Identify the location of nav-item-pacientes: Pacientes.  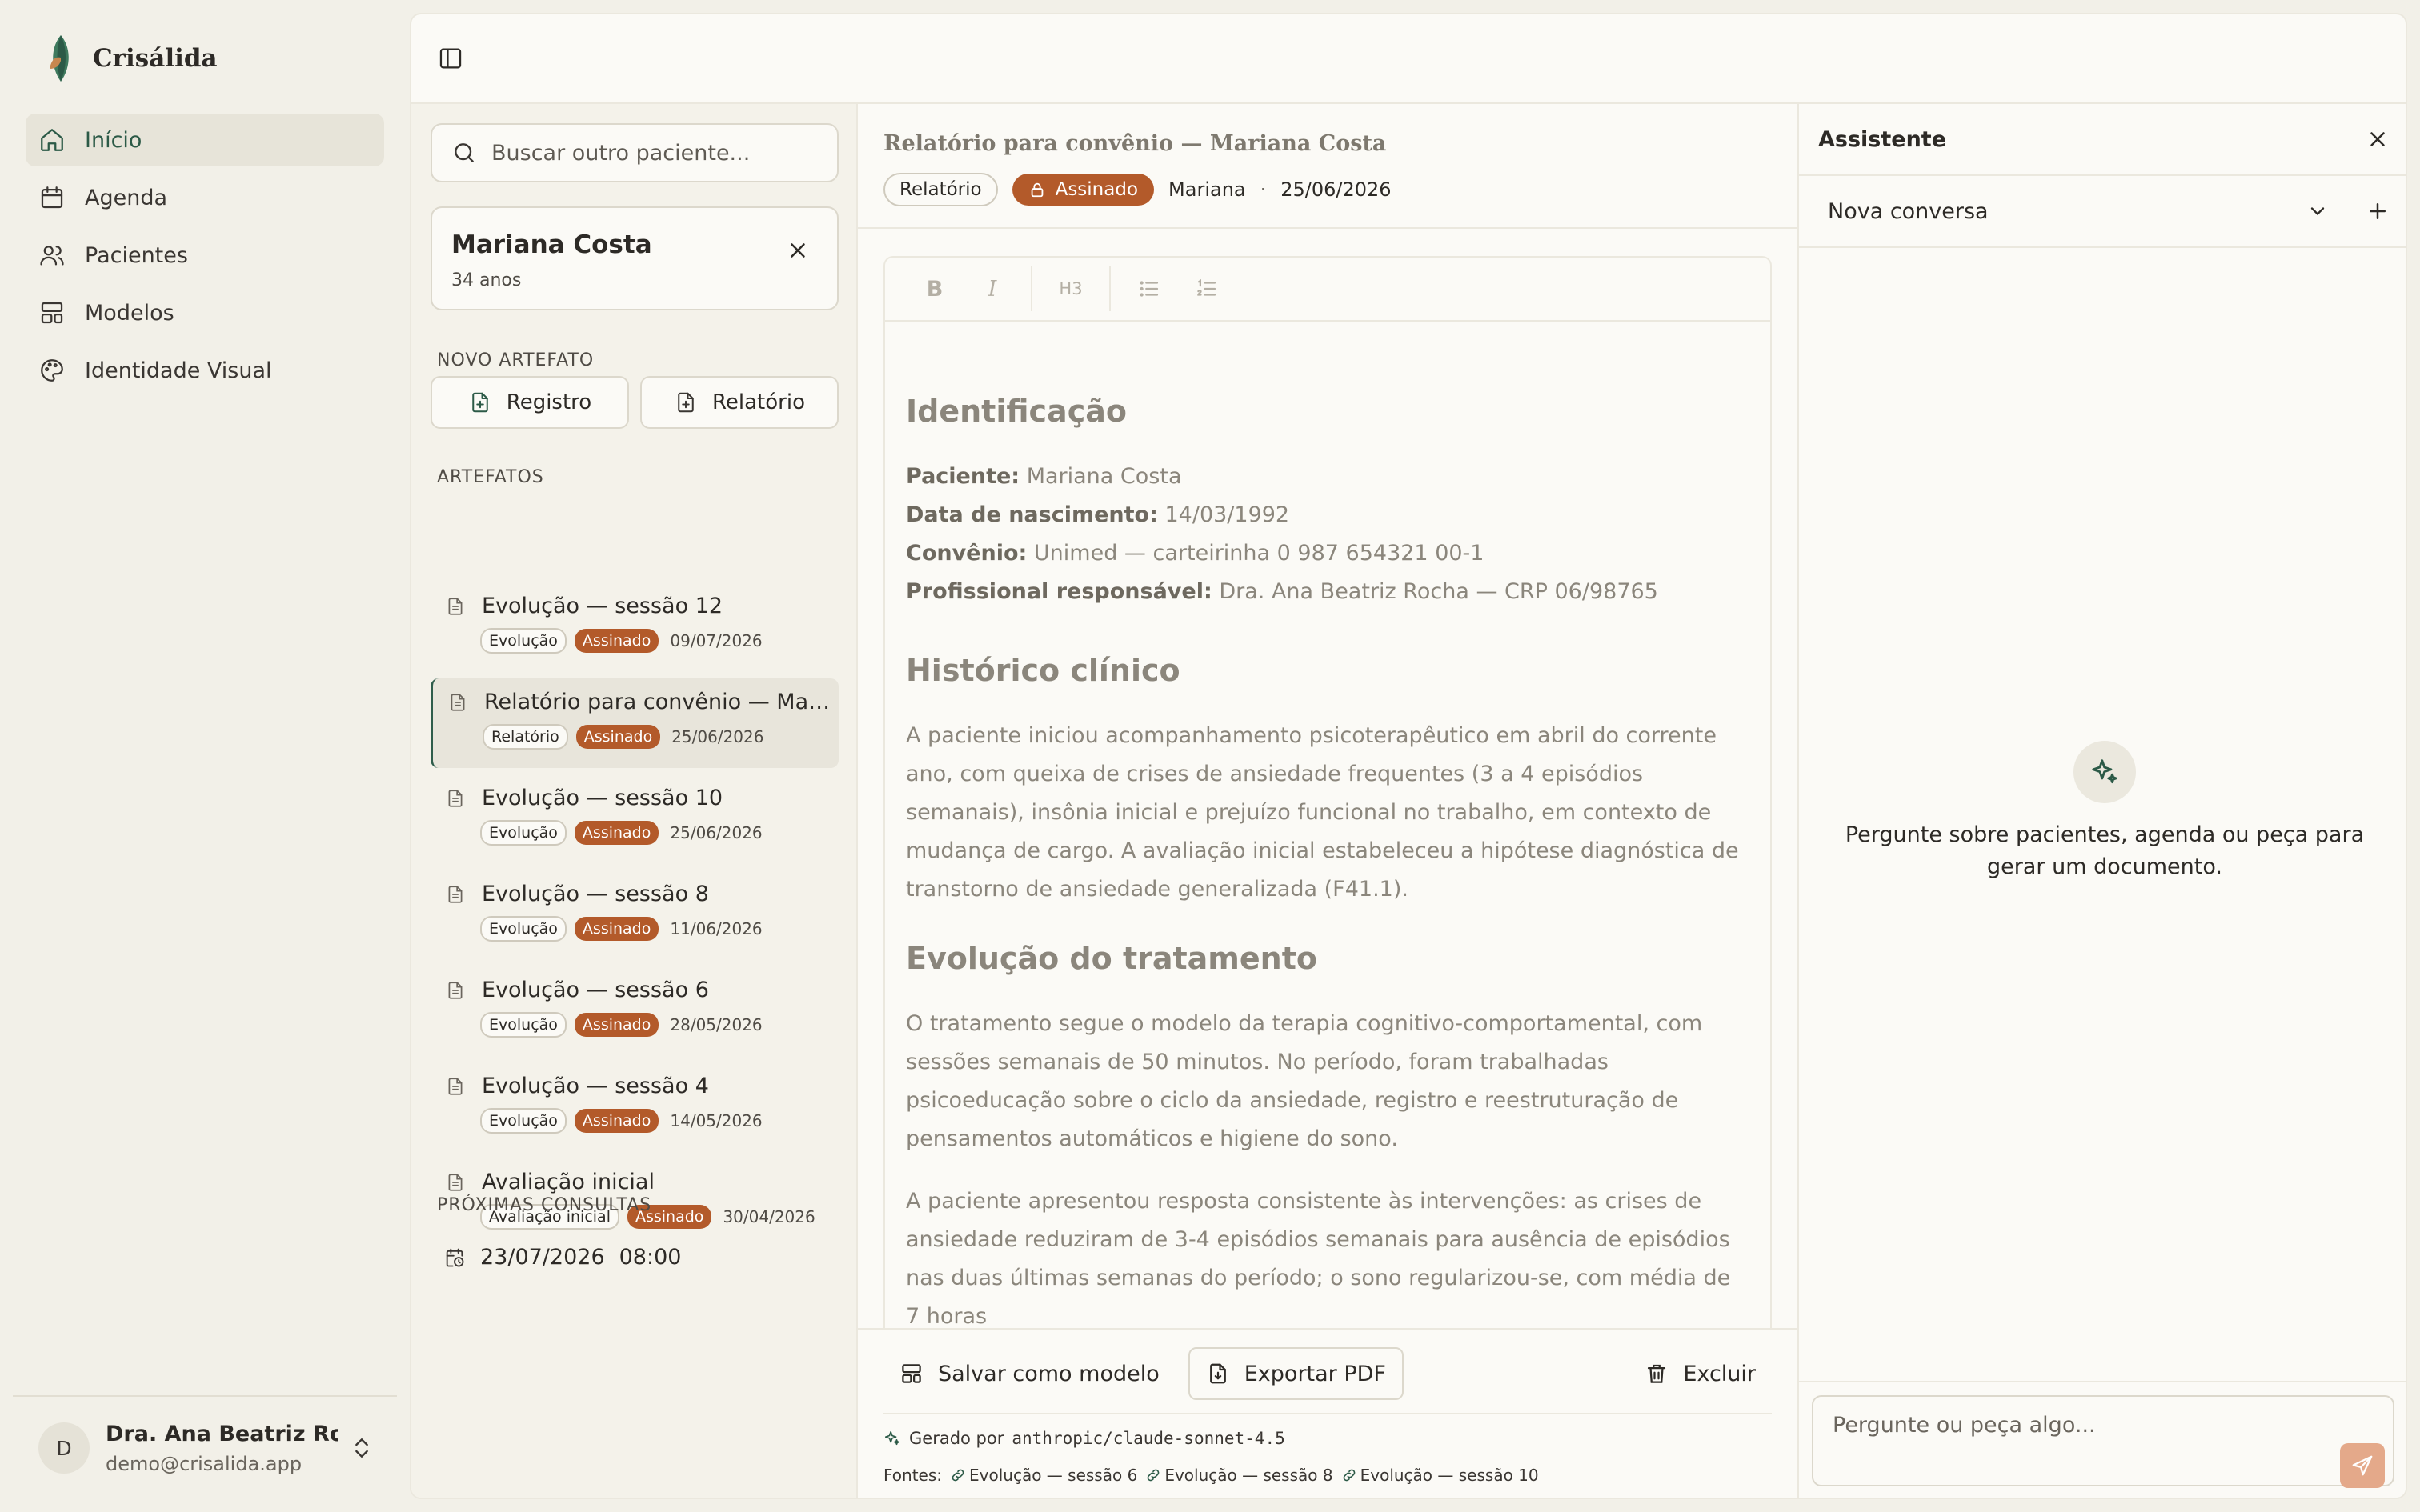
(205, 255).